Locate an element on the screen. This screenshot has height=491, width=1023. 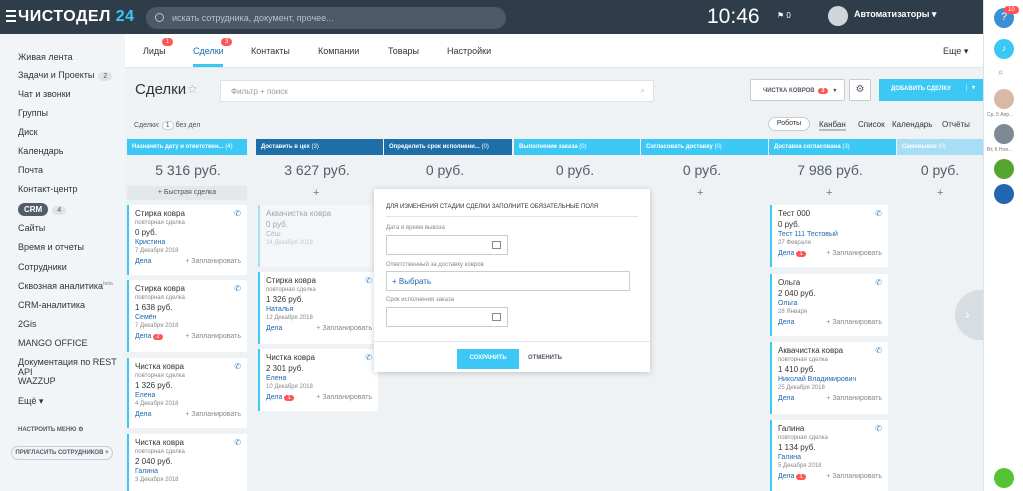
deals-badge: 3 is located at coordinates (227, 42).